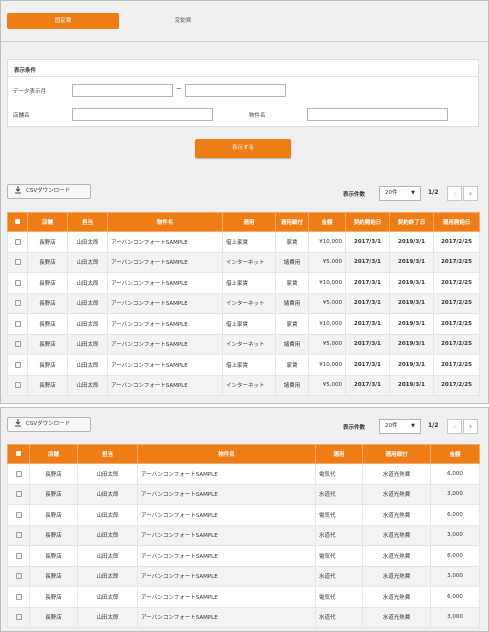  What do you see at coordinates (455, 535) in the screenshot?
I see `table-cell: 3,000` at bounding box center [455, 535].